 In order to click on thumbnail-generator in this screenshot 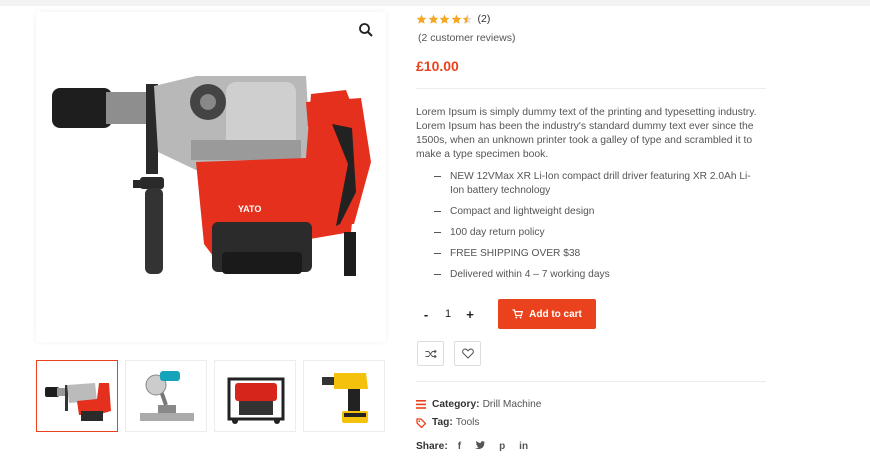, I will do `click(255, 396)`.